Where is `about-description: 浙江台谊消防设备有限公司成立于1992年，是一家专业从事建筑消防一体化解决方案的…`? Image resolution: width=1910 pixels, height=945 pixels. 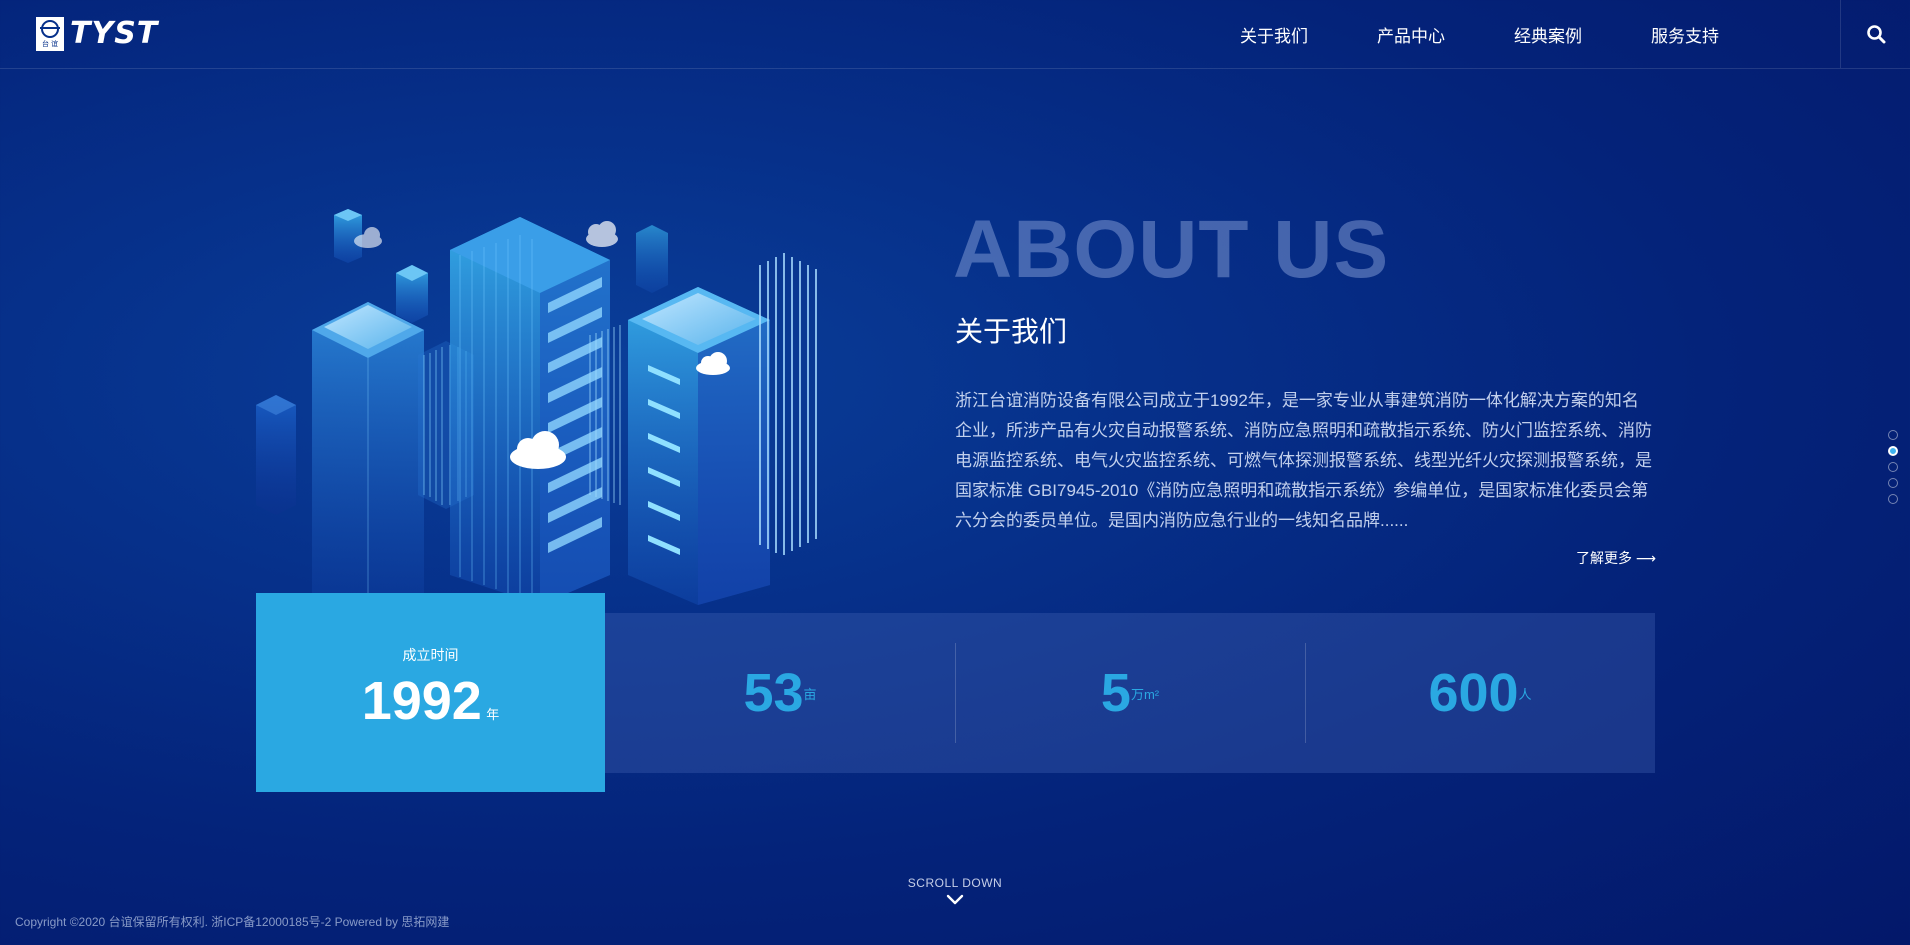
about-description: 浙江台谊消防设备有限公司成立于1992年，是一家专业从事建筑消防一体化解决方案的… is located at coordinates (1303, 460).